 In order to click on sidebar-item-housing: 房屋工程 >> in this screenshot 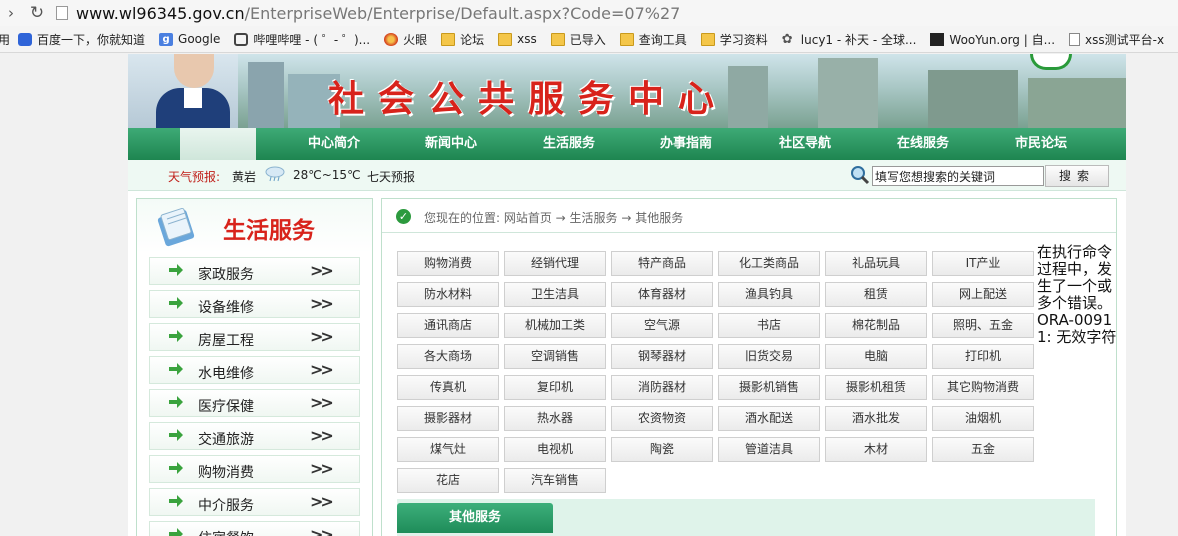, I will do `click(254, 337)`.